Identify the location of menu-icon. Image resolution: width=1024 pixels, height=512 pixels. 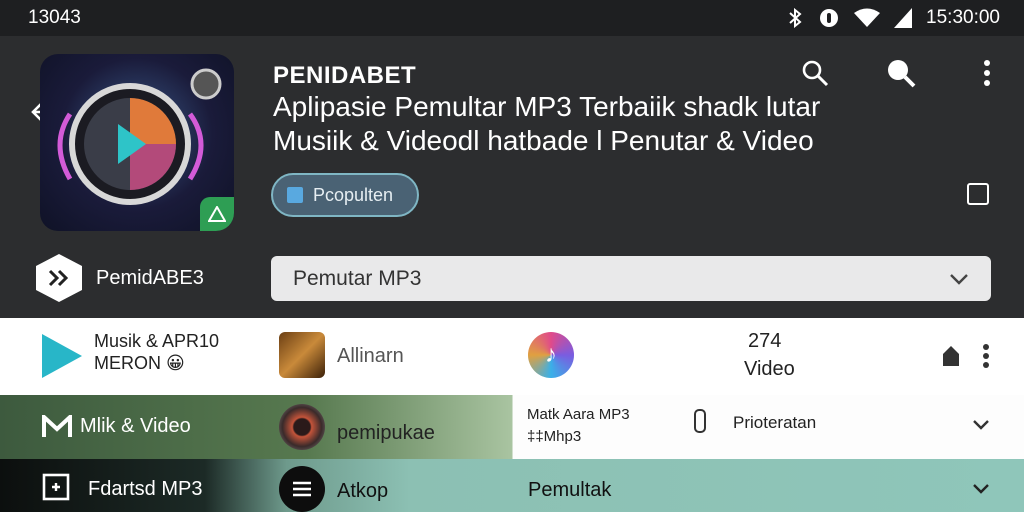
(302, 489).